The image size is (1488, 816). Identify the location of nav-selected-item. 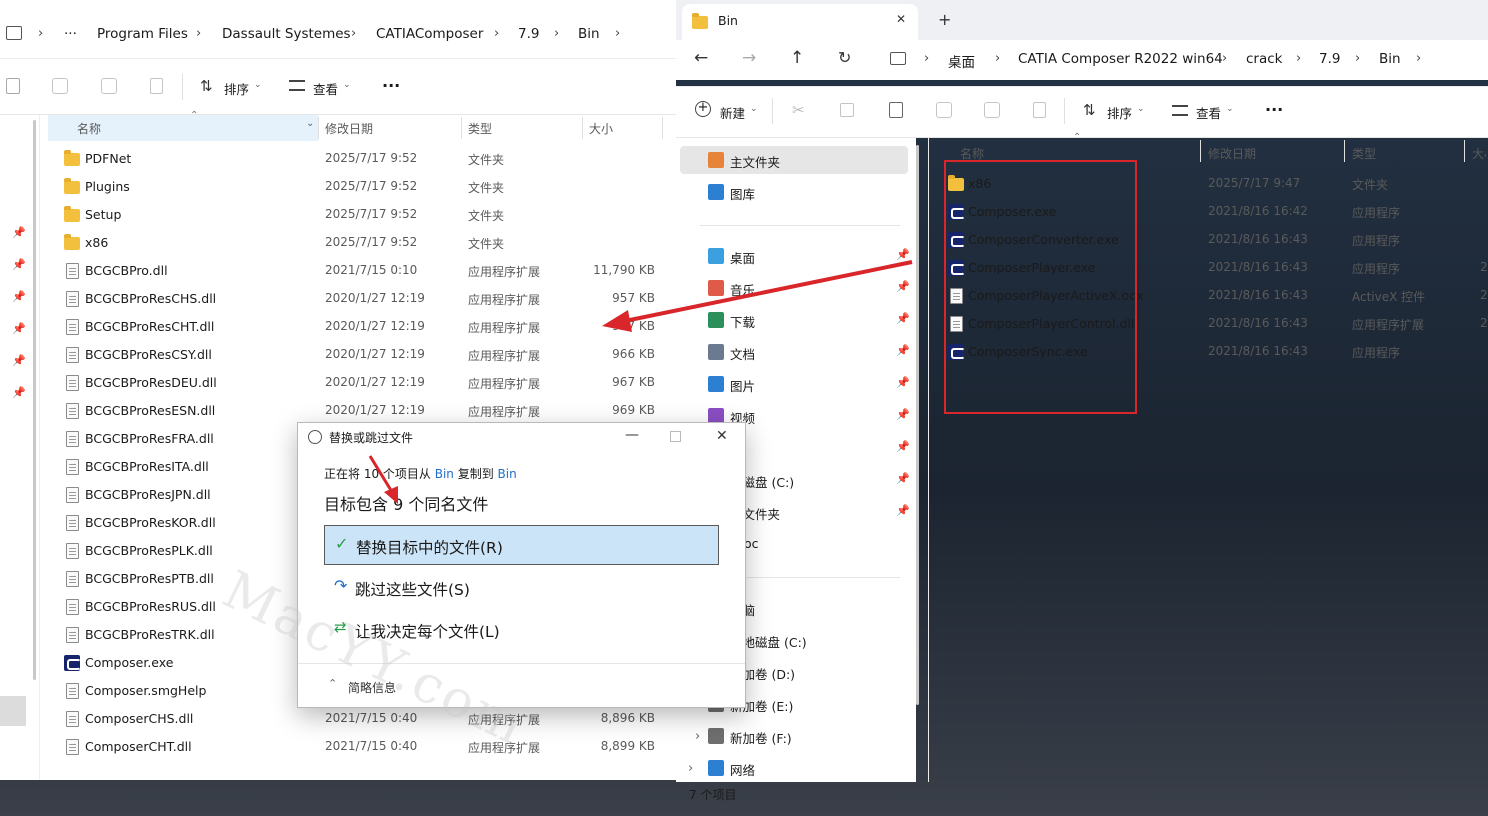
(13, 711).